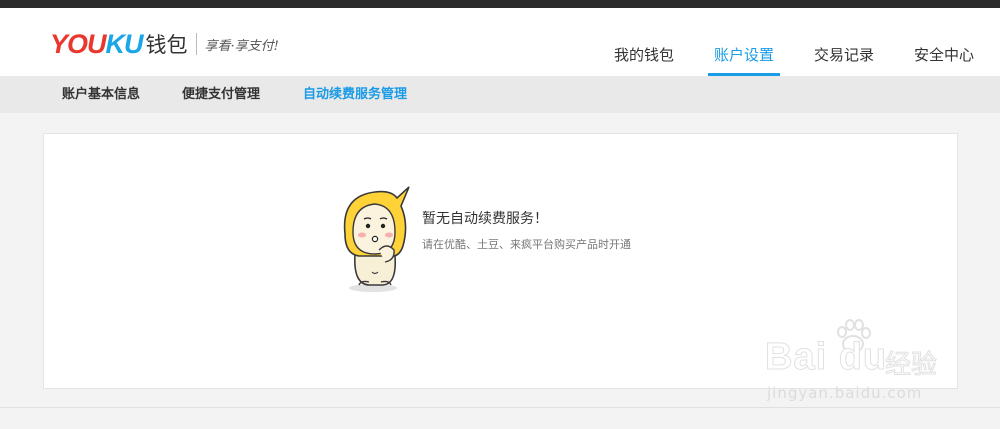 The width and height of the screenshot is (1000, 429). I want to click on nav-my-wallet: 我的钱包, so click(644, 57).